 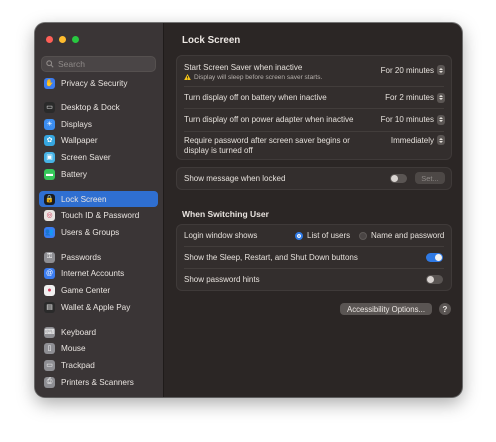 What do you see at coordinates (71, 64) in the screenshot?
I see `search-placeholder: Search` at bounding box center [71, 64].